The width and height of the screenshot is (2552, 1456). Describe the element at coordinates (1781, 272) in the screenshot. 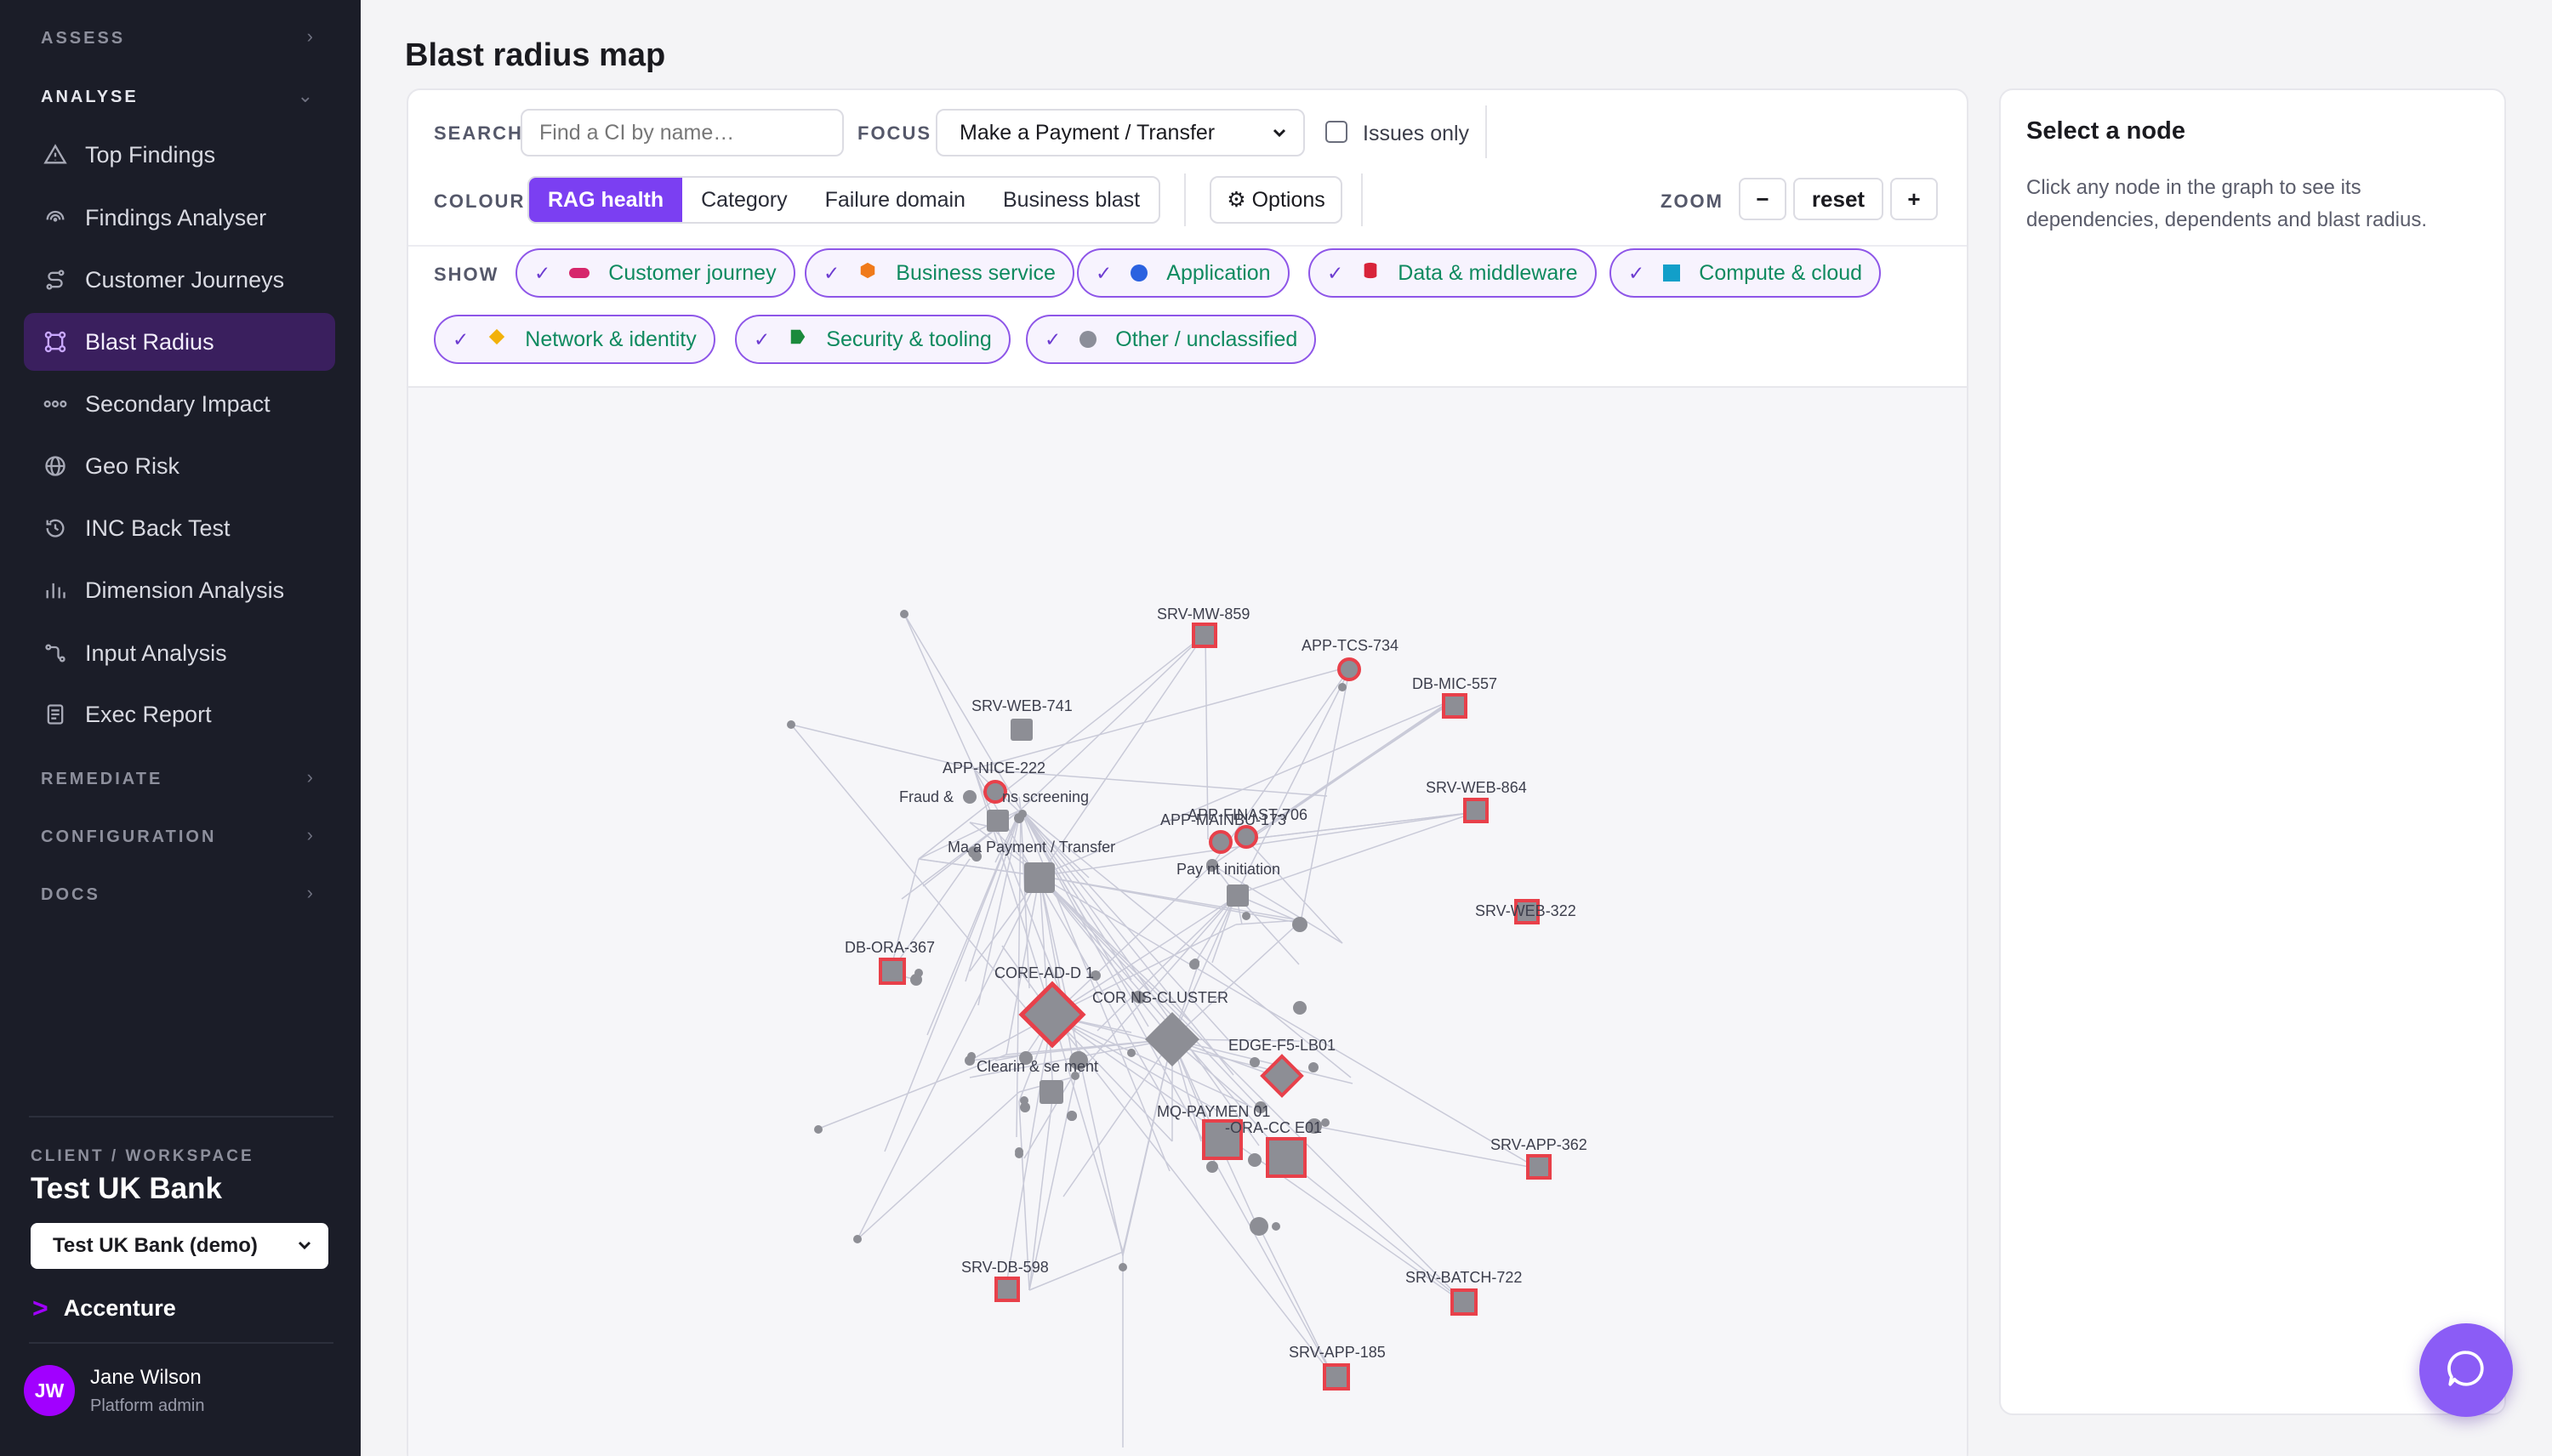

I see `filter-label: Compute & cloud` at that location.